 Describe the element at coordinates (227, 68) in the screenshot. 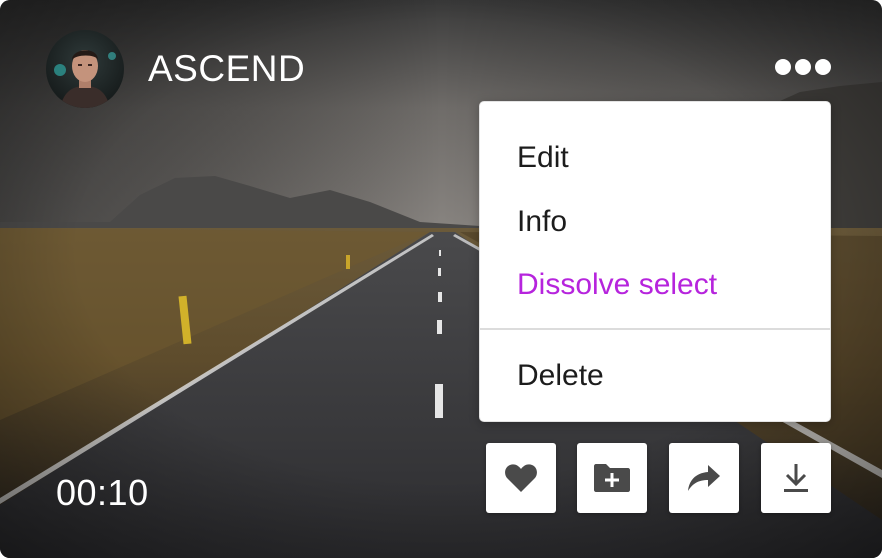

I see `channel-name: ASCEND` at that location.